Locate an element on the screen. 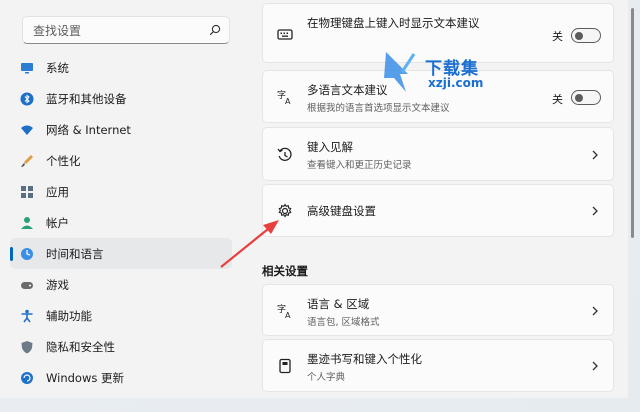 The width and height of the screenshot is (640, 412). card-subtitle: 个人字典 is located at coordinates (326, 377).